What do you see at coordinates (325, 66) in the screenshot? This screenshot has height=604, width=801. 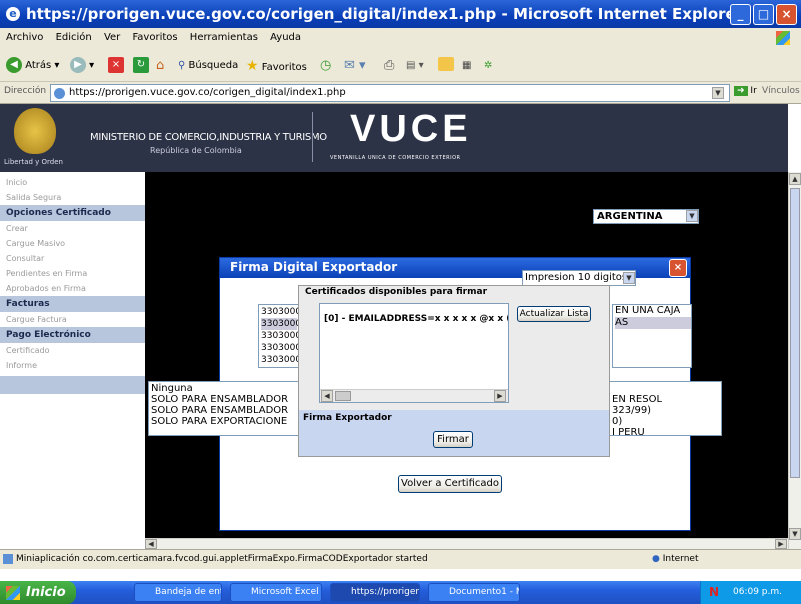 I see `history-icon: ◷` at bounding box center [325, 66].